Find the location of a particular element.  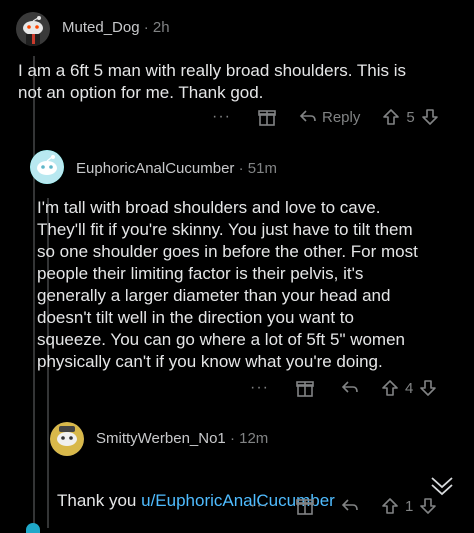

next-comment-avatar is located at coordinates (33, 528).